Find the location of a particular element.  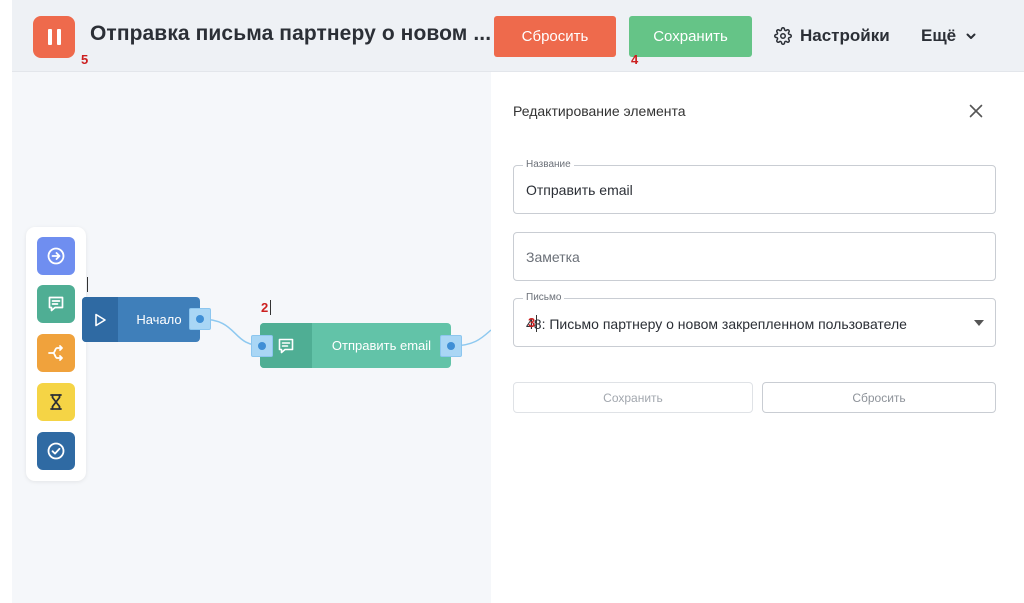

close-icon is located at coordinates (976, 111).